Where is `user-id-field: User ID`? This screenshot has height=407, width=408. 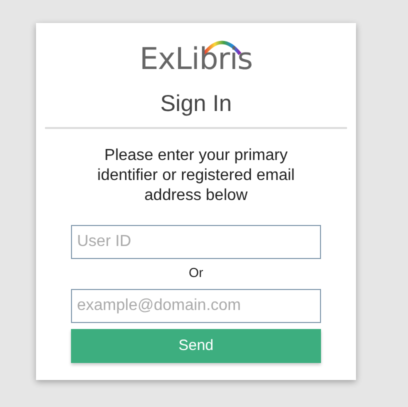
user-id-field: User ID is located at coordinates (196, 242).